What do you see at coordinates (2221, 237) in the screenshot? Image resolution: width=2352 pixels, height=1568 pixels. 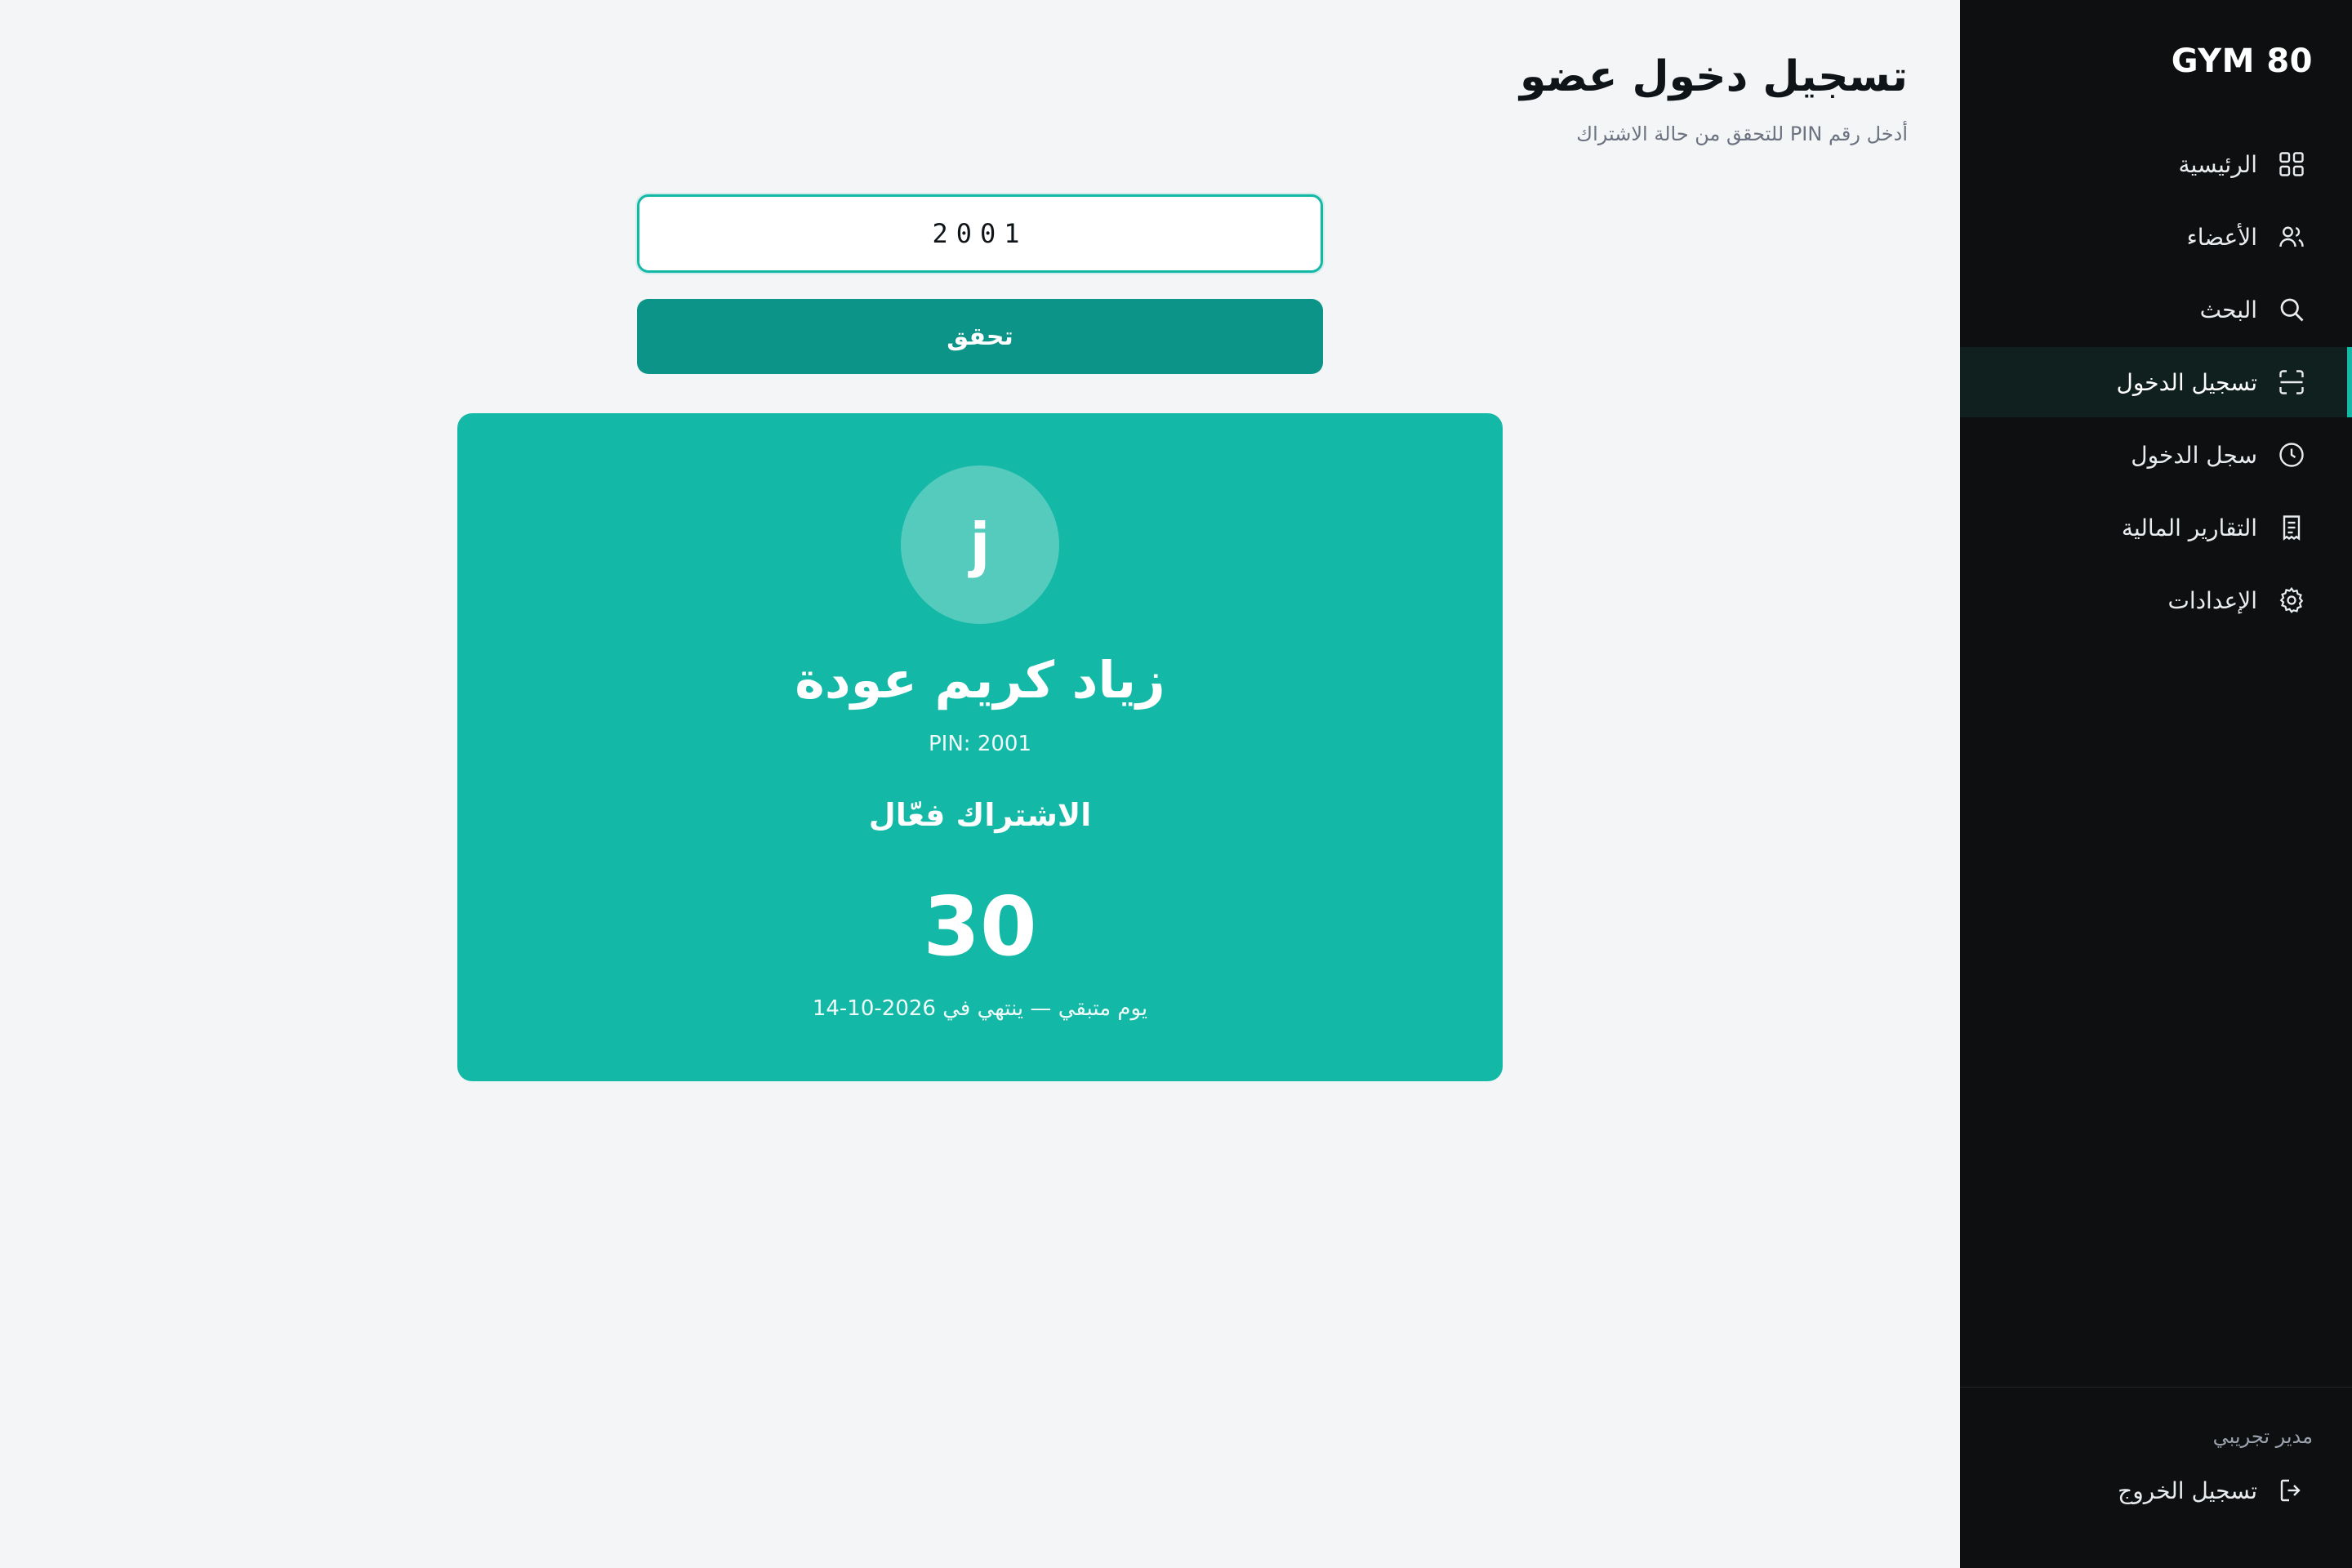 I see `sidebar-item-label: الأعضاء` at bounding box center [2221, 237].